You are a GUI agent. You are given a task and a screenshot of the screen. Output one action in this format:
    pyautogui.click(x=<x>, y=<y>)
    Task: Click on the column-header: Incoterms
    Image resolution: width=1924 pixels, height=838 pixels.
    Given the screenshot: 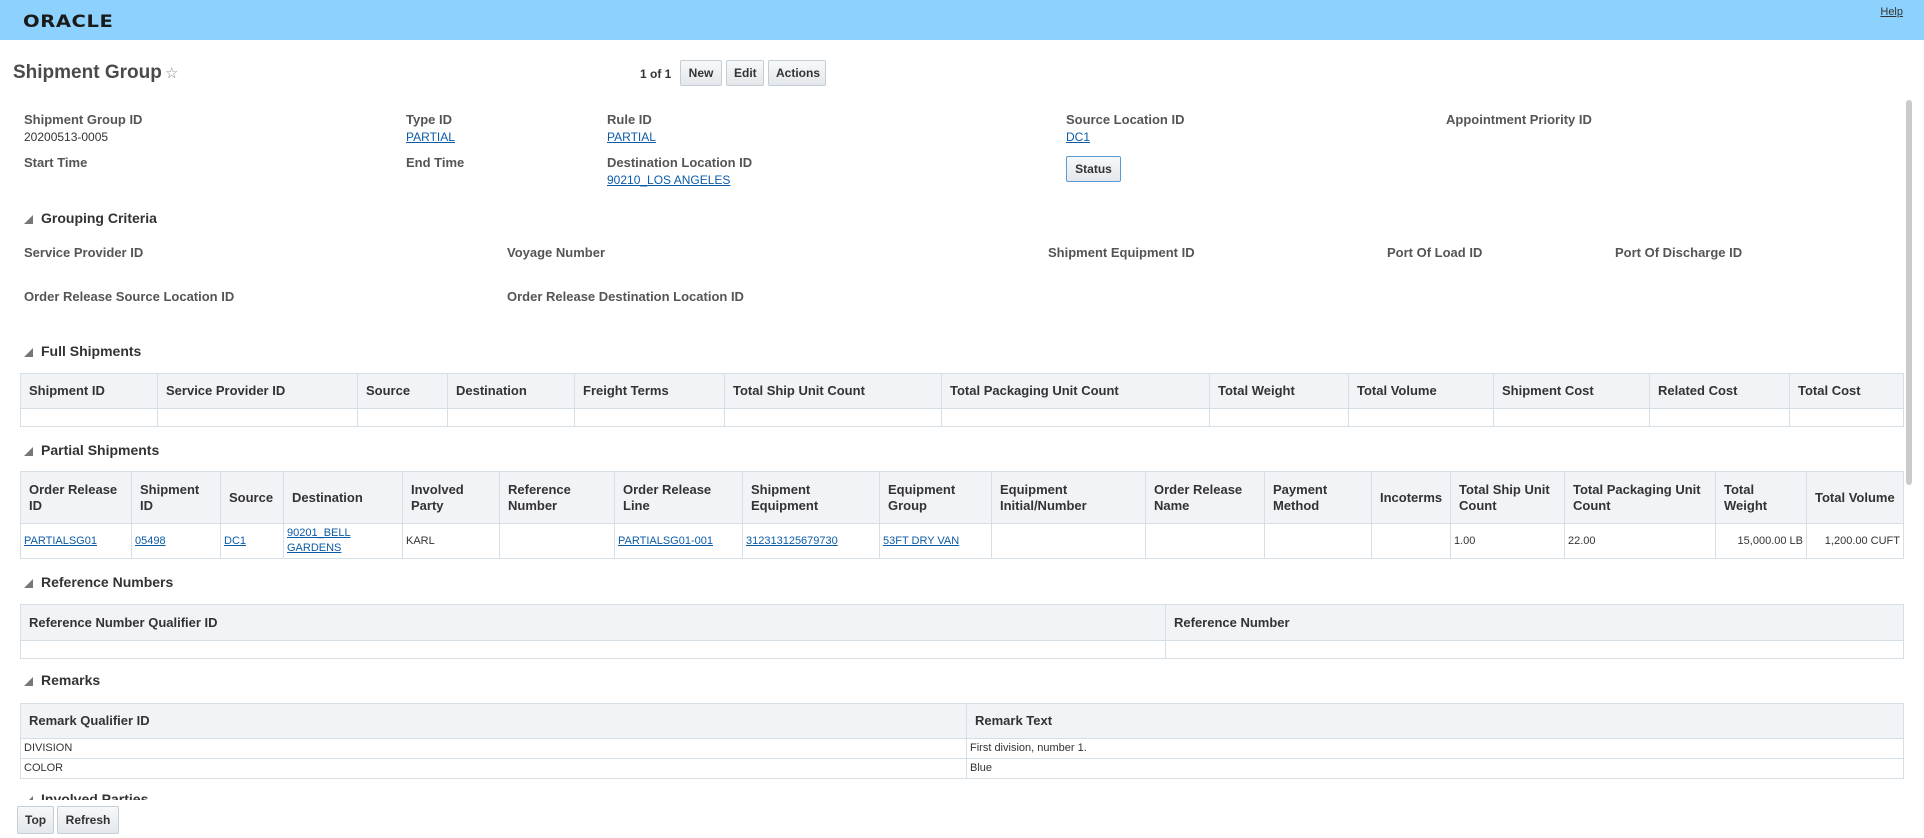 What is the action you would take?
    pyautogui.click(x=1411, y=497)
    